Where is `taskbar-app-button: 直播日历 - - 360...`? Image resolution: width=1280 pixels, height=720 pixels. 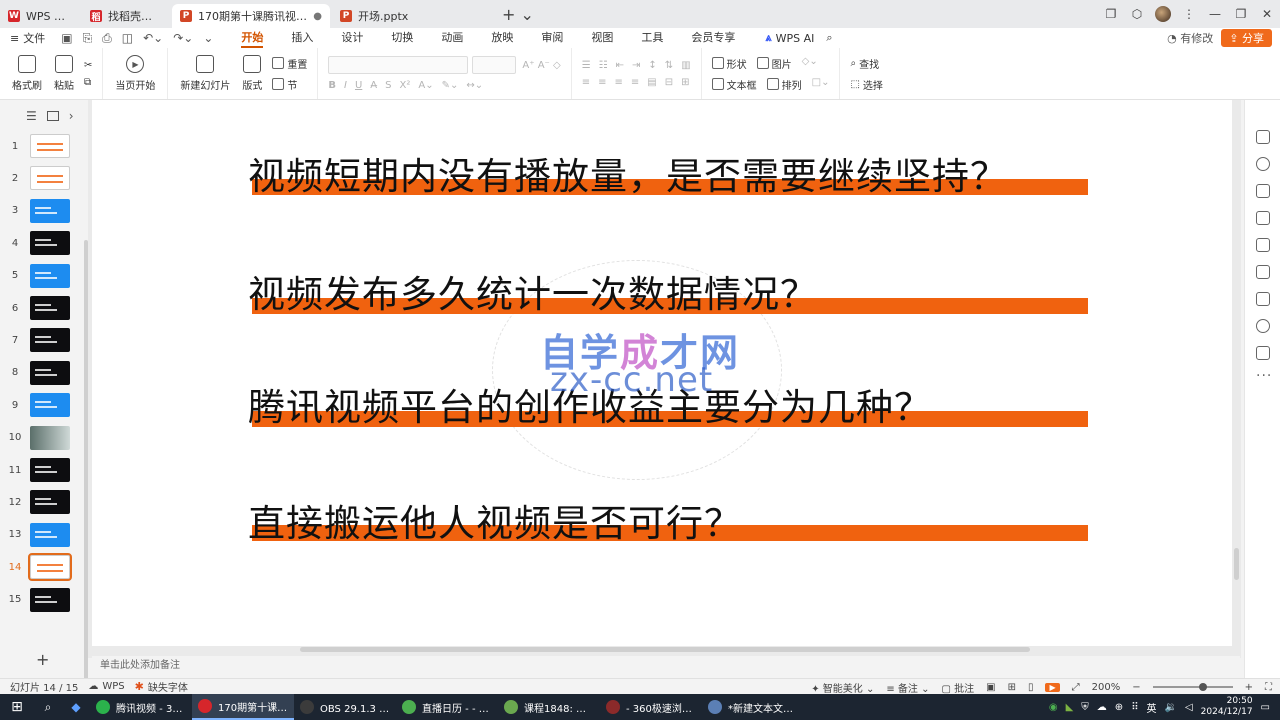 taskbar-app-button: 直播日历 - - 360... is located at coordinates (447, 707).